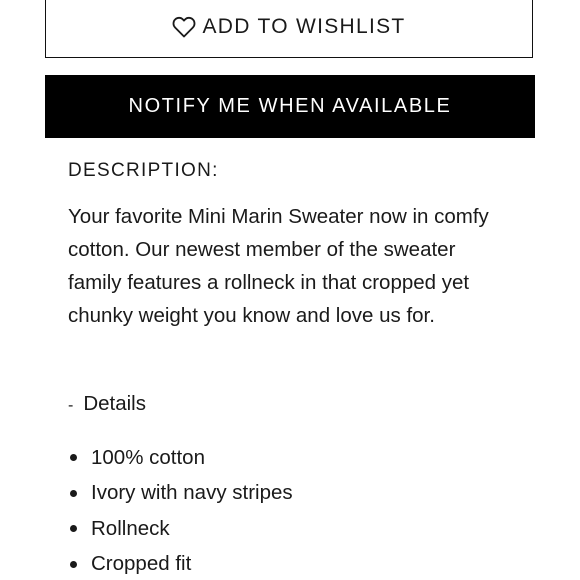 This screenshot has width=580, height=580. What do you see at coordinates (130, 528) in the screenshot?
I see `list-item-text: Rollneck` at bounding box center [130, 528].